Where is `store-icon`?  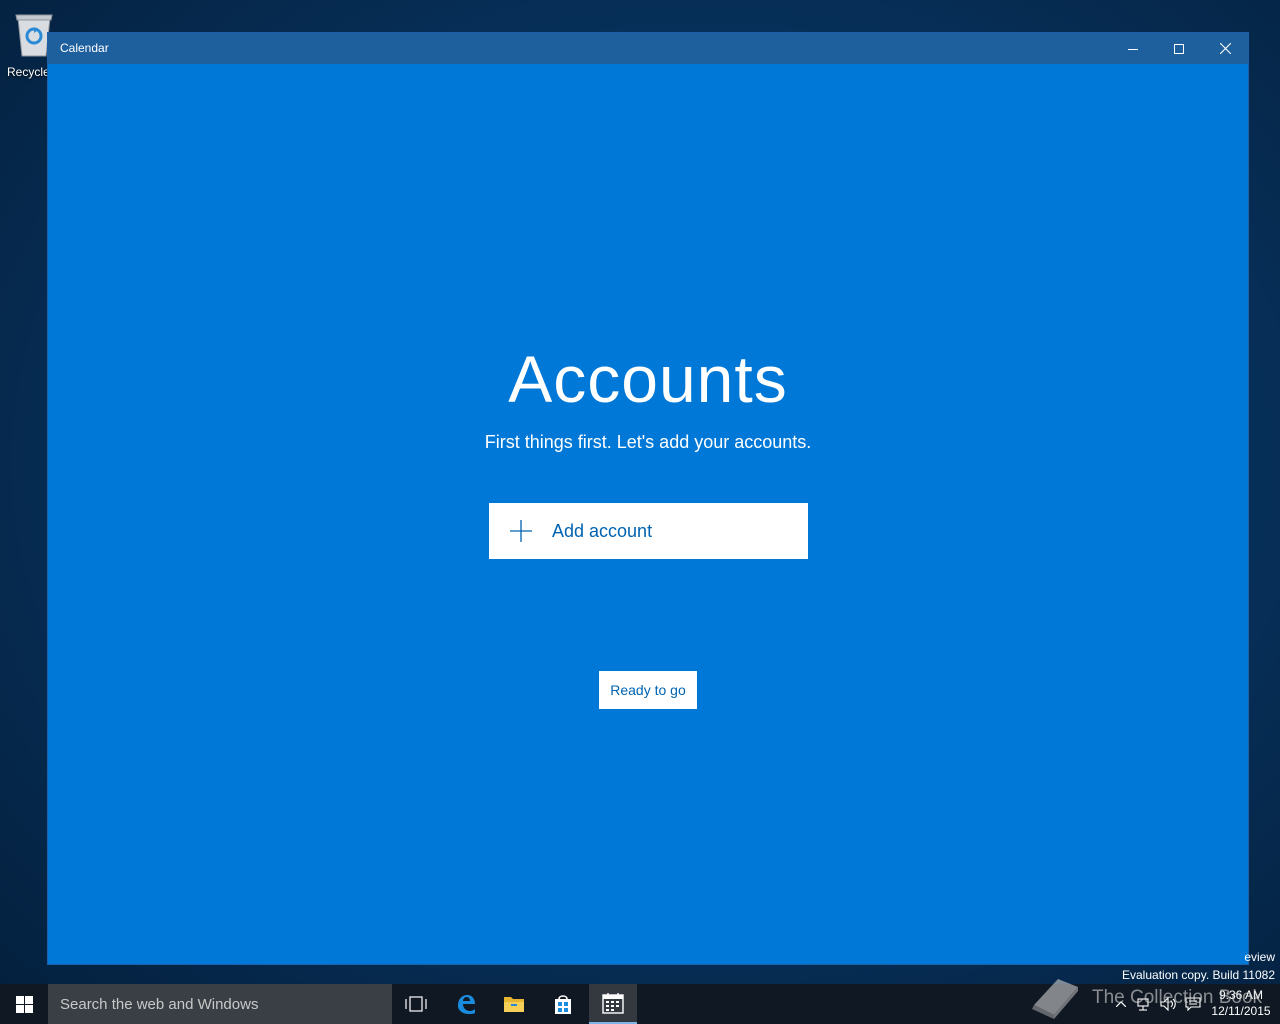
store-icon is located at coordinates (563, 1004).